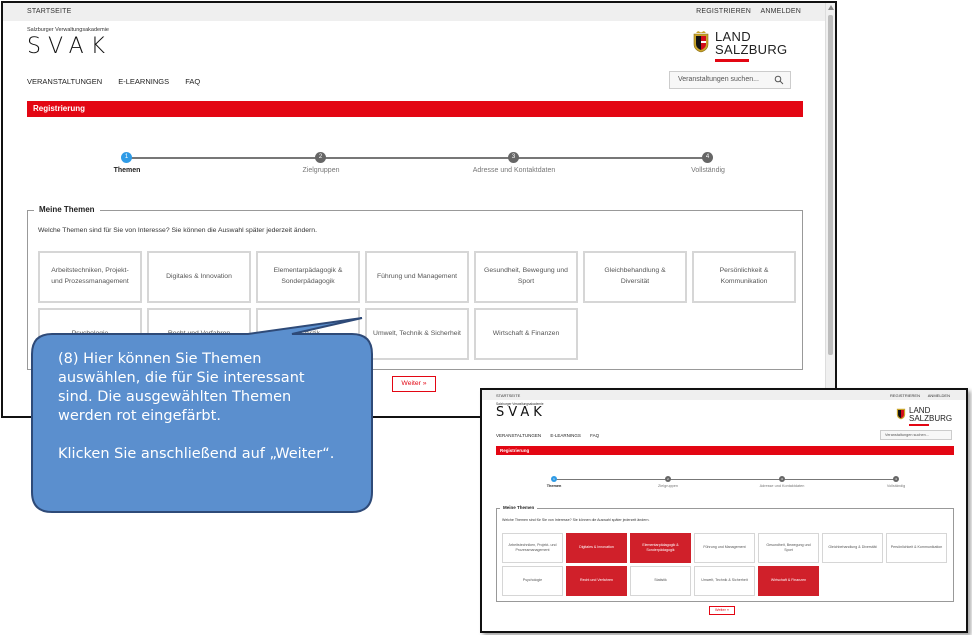  Describe the element at coordinates (513, 157) in the screenshot. I see `step-3-dot: 3` at that location.